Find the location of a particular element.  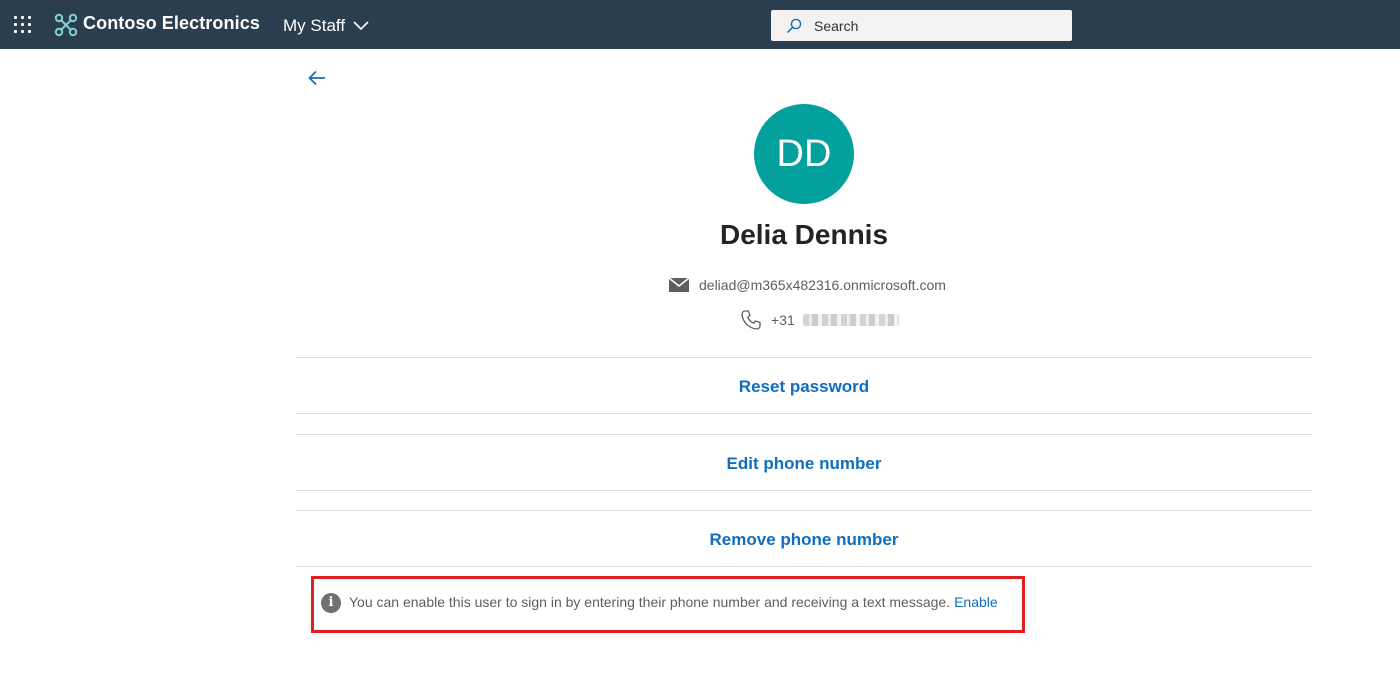

edit-phone-number-button: Edit phone number is located at coordinates (804, 464).